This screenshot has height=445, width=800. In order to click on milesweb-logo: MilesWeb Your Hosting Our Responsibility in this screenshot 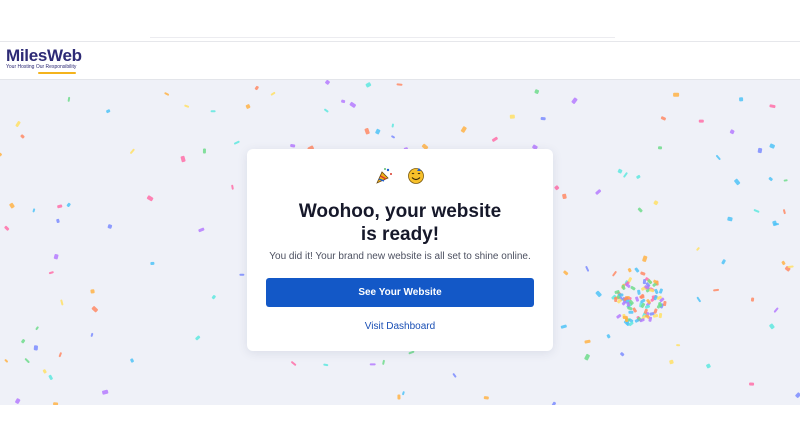, I will do `click(44, 60)`.